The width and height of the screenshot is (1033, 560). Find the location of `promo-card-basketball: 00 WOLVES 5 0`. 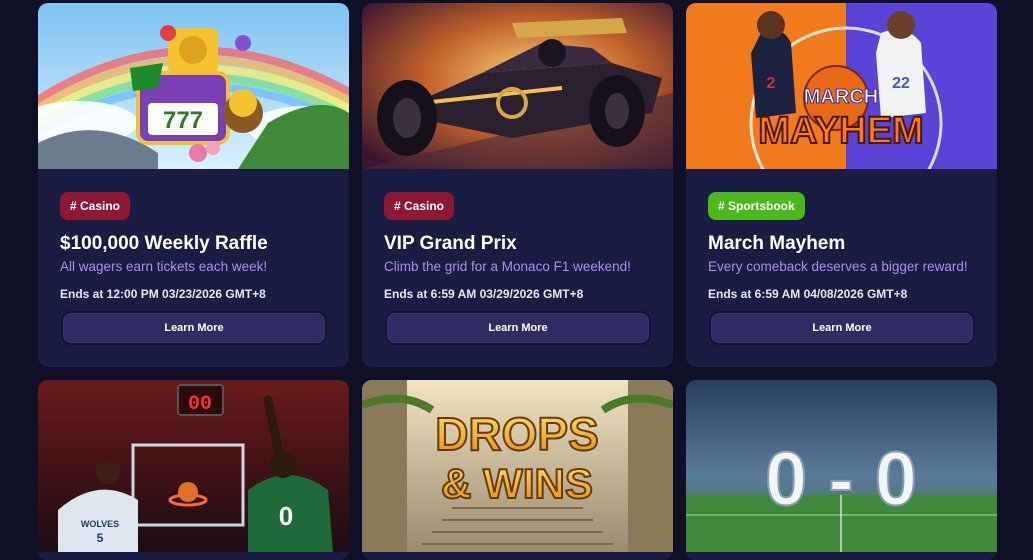

promo-card-basketball: 00 WOLVES 5 0 is located at coordinates (193, 470).